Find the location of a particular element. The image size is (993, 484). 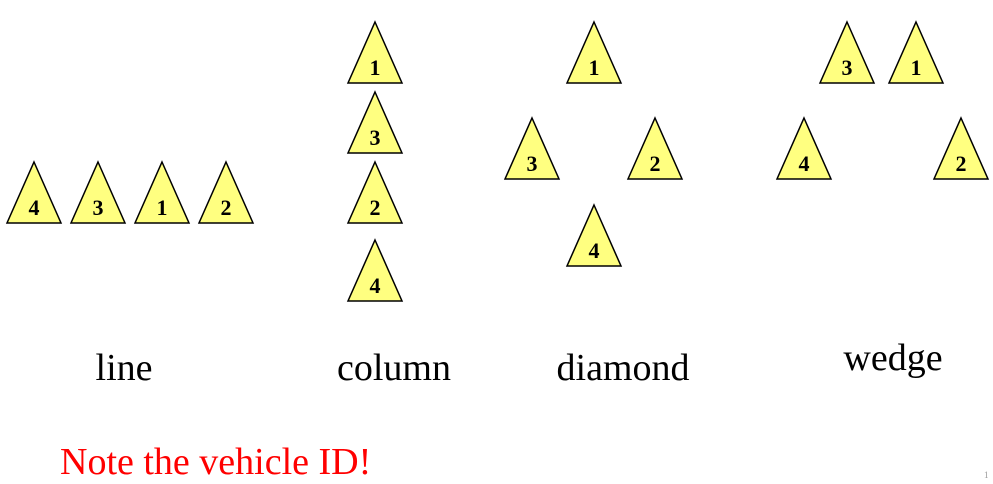

vehicle-3-column: 3 is located at coordinates (375, 122).